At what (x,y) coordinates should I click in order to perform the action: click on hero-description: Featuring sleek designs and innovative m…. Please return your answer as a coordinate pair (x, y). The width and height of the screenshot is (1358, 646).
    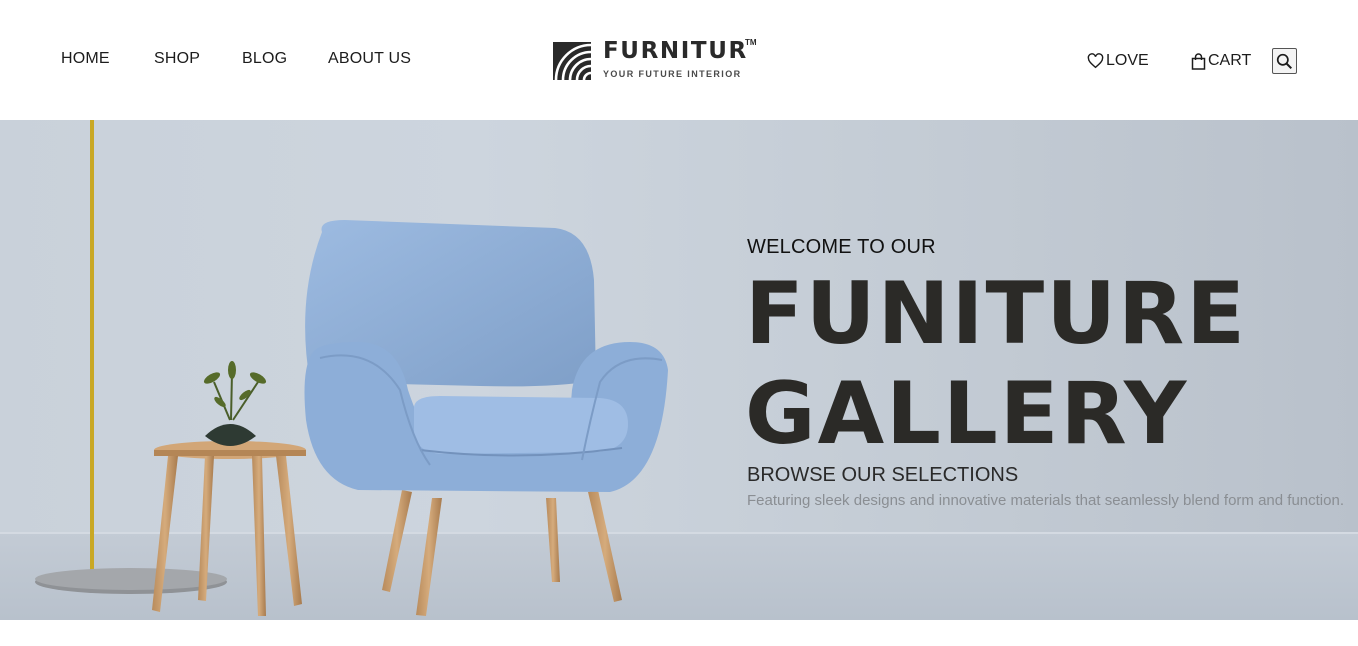
    Looking at the image, I should click on (1045, 500).